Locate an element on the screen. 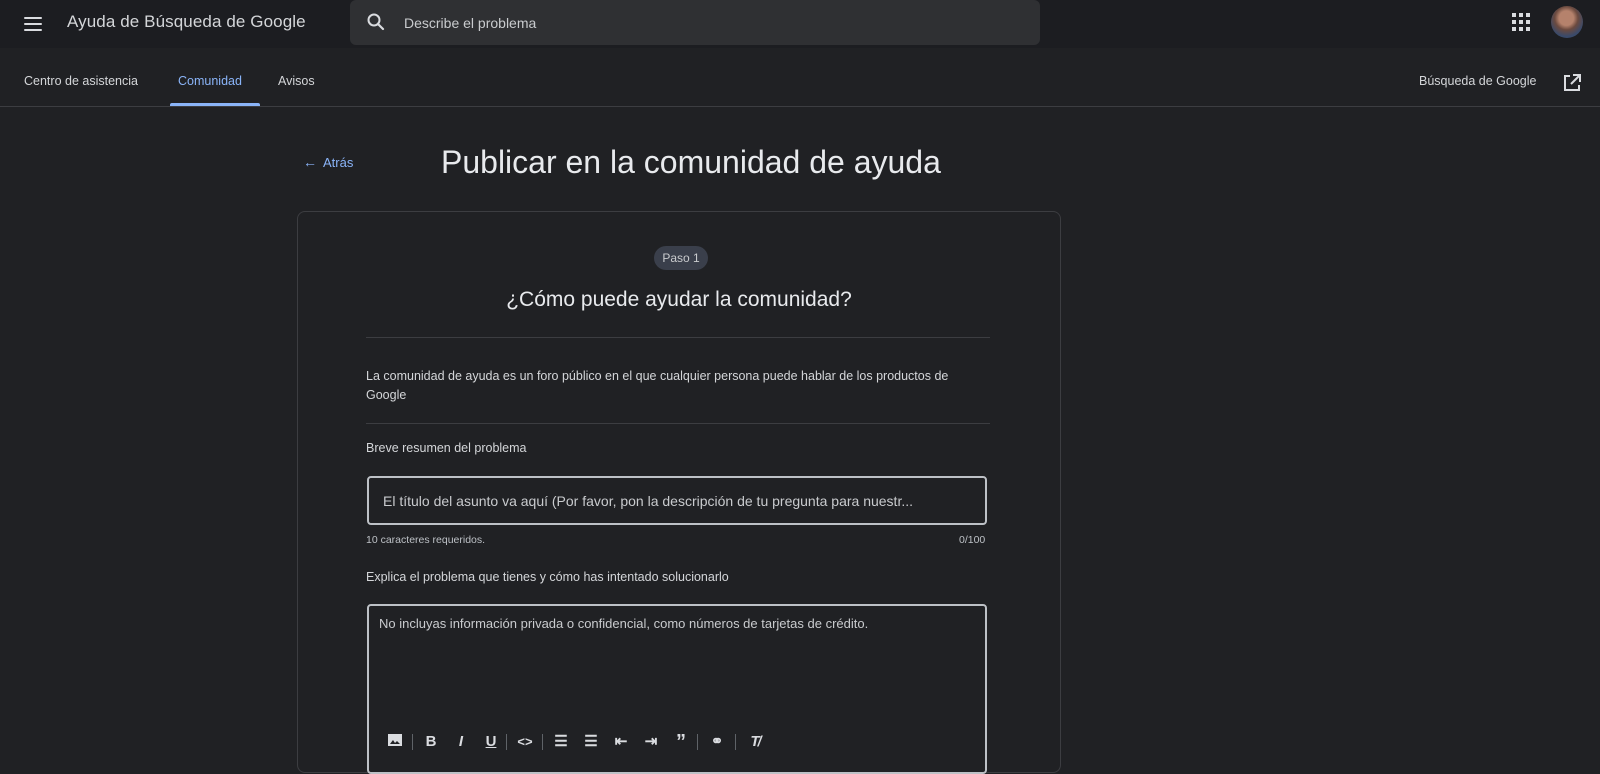 Image resolution: width=1600 pixels, height=774 pixels. title-field-label: Breve resumen del problema is located at coordinates (446, 448).